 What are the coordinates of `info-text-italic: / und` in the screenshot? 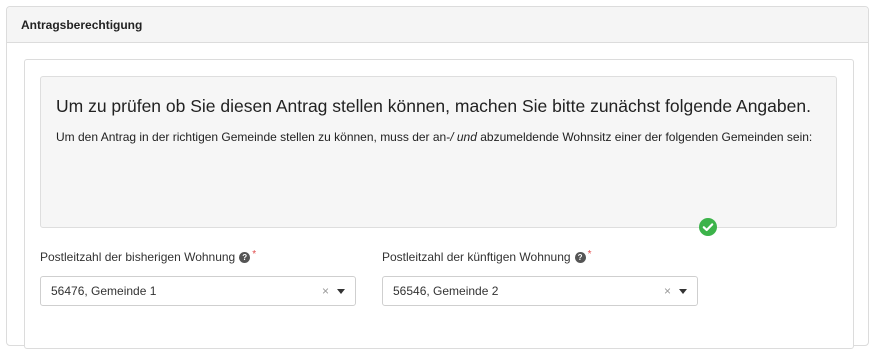 It's located at (463, 137).